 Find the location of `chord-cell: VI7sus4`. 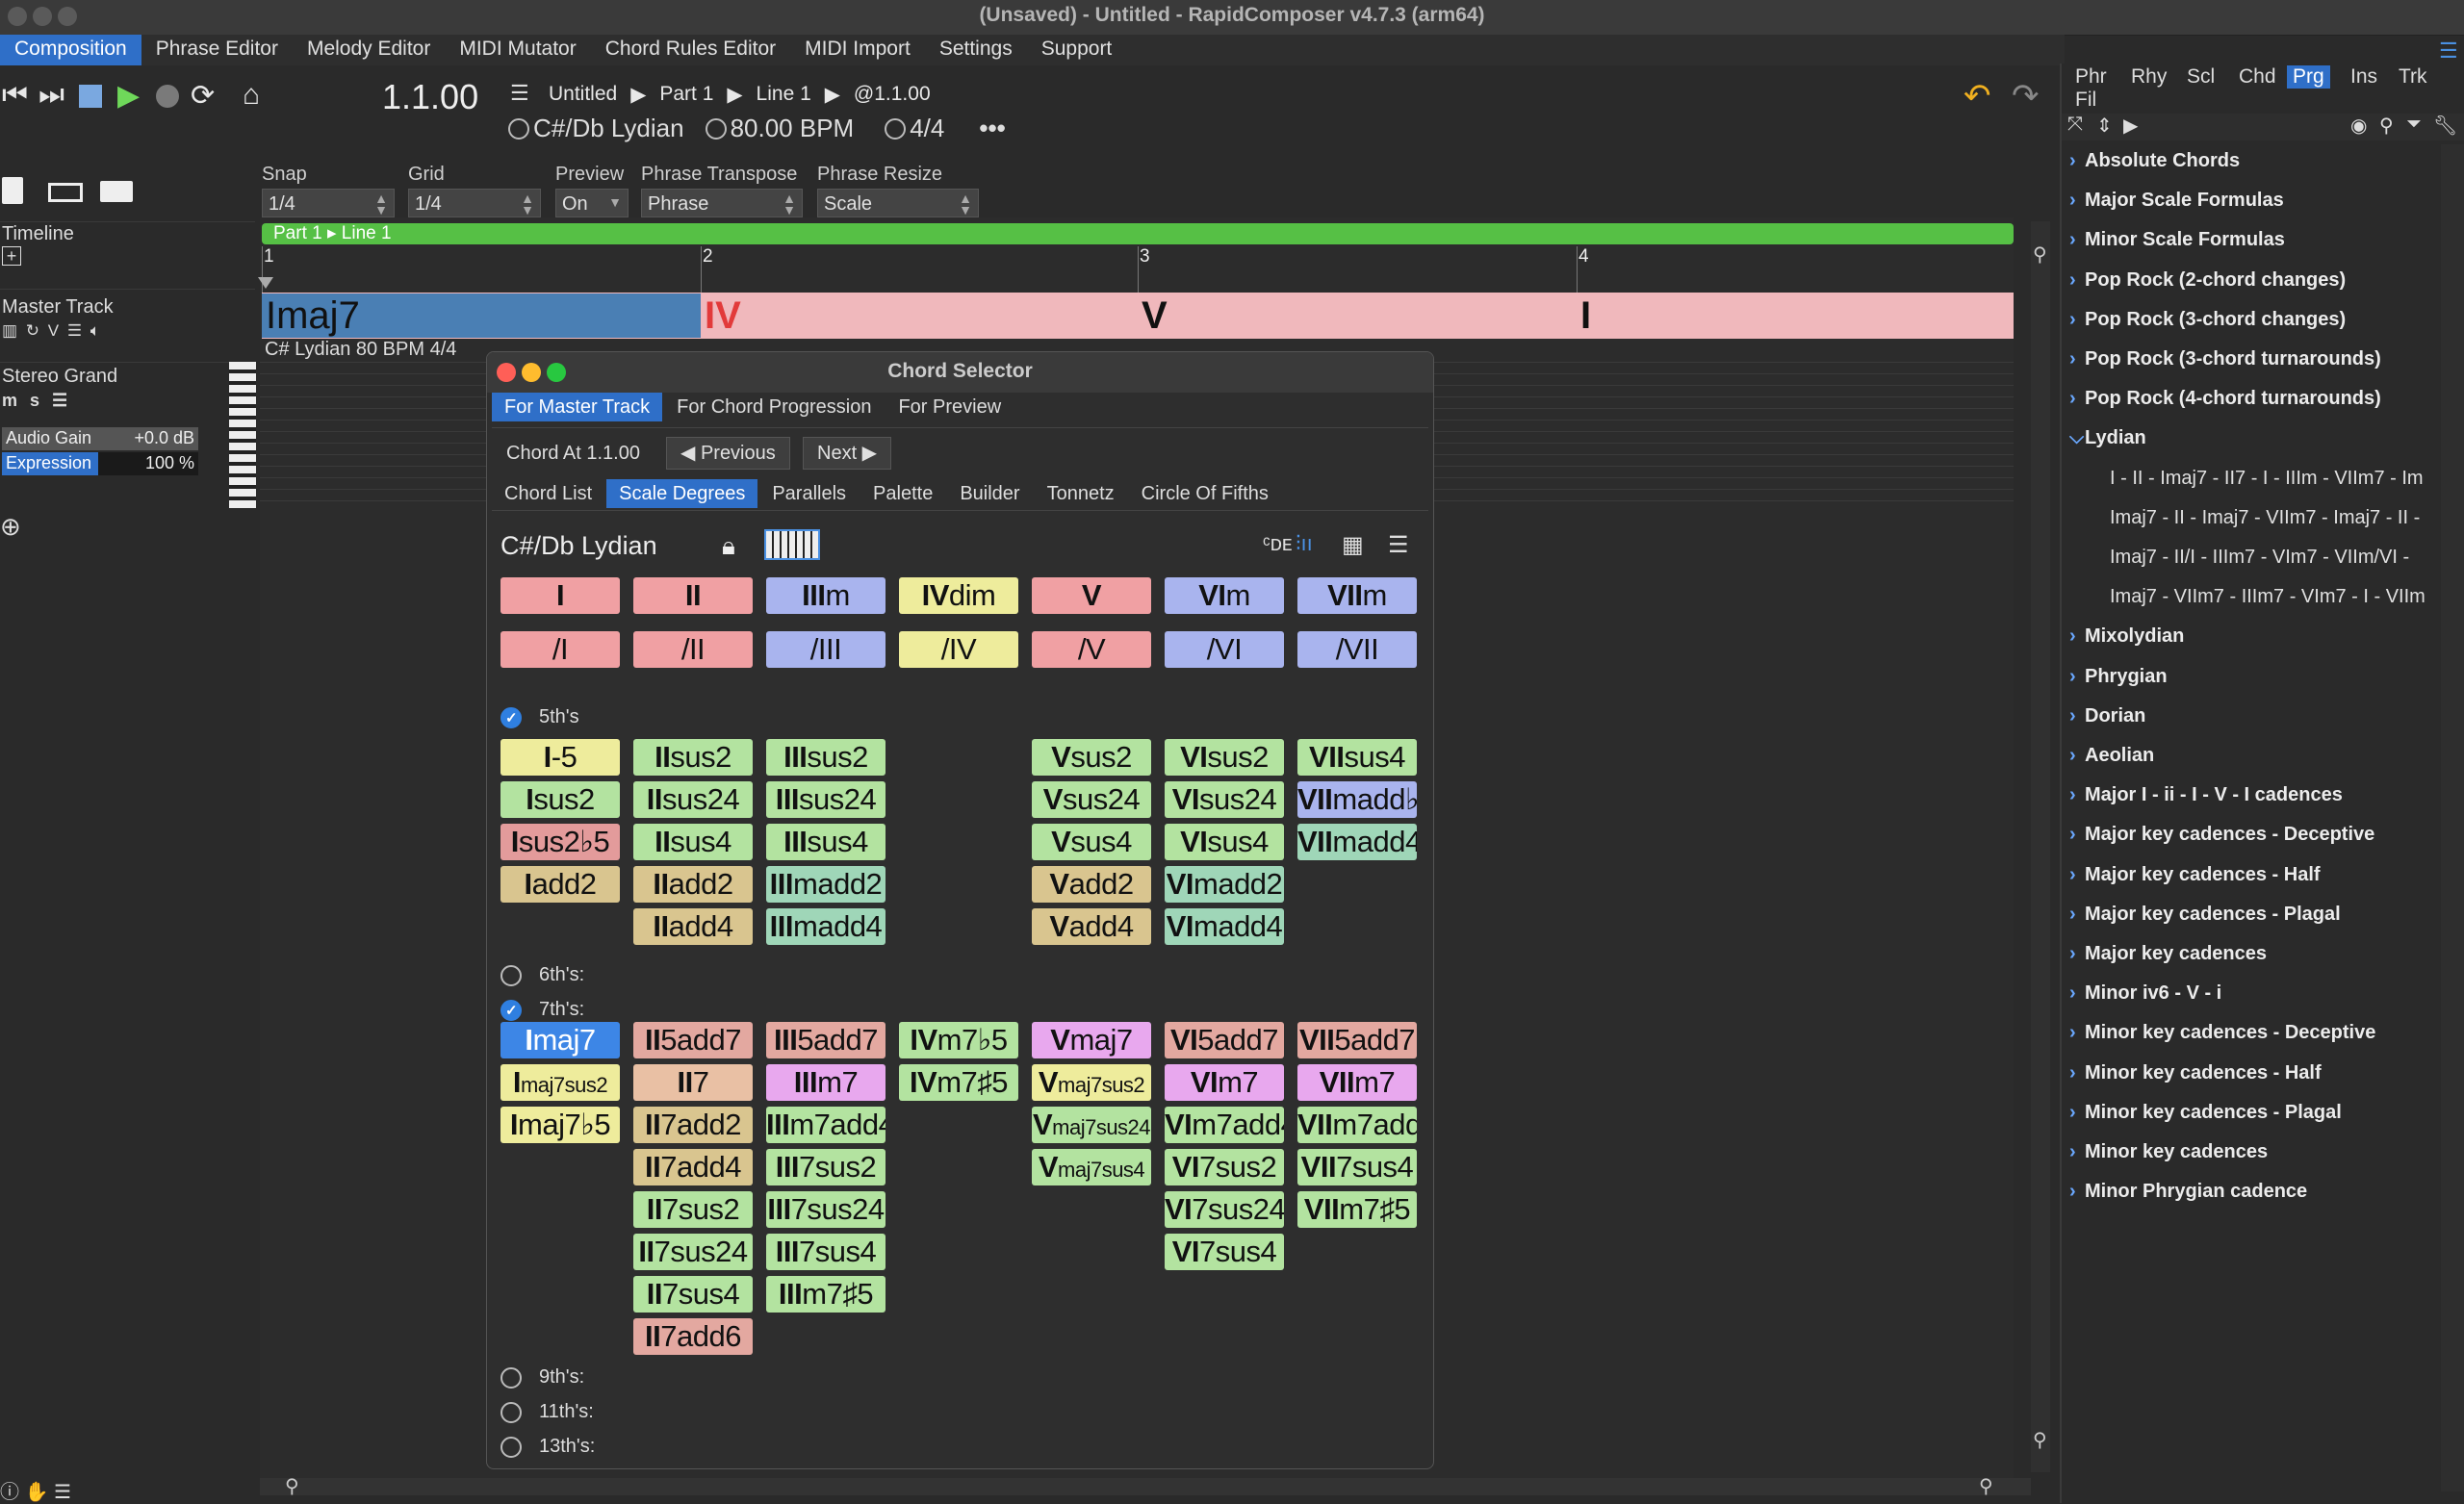

chord-cell: VI7sus4 is located at coordinates (1224, 1252).